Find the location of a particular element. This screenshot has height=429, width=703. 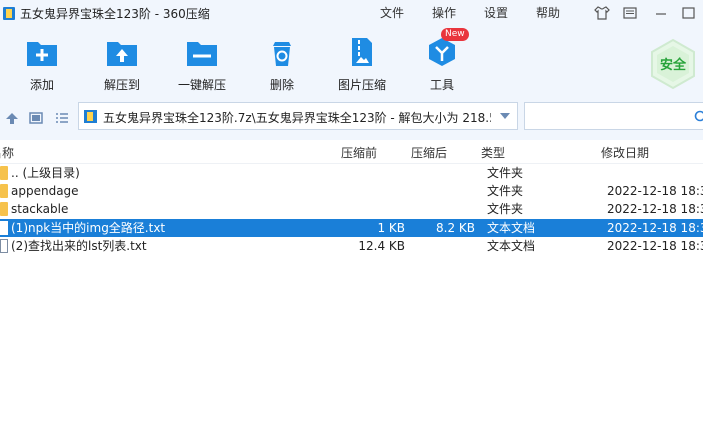

file-name: (1)npk当中的img全路径.txt is located at coordinates (88, 228).